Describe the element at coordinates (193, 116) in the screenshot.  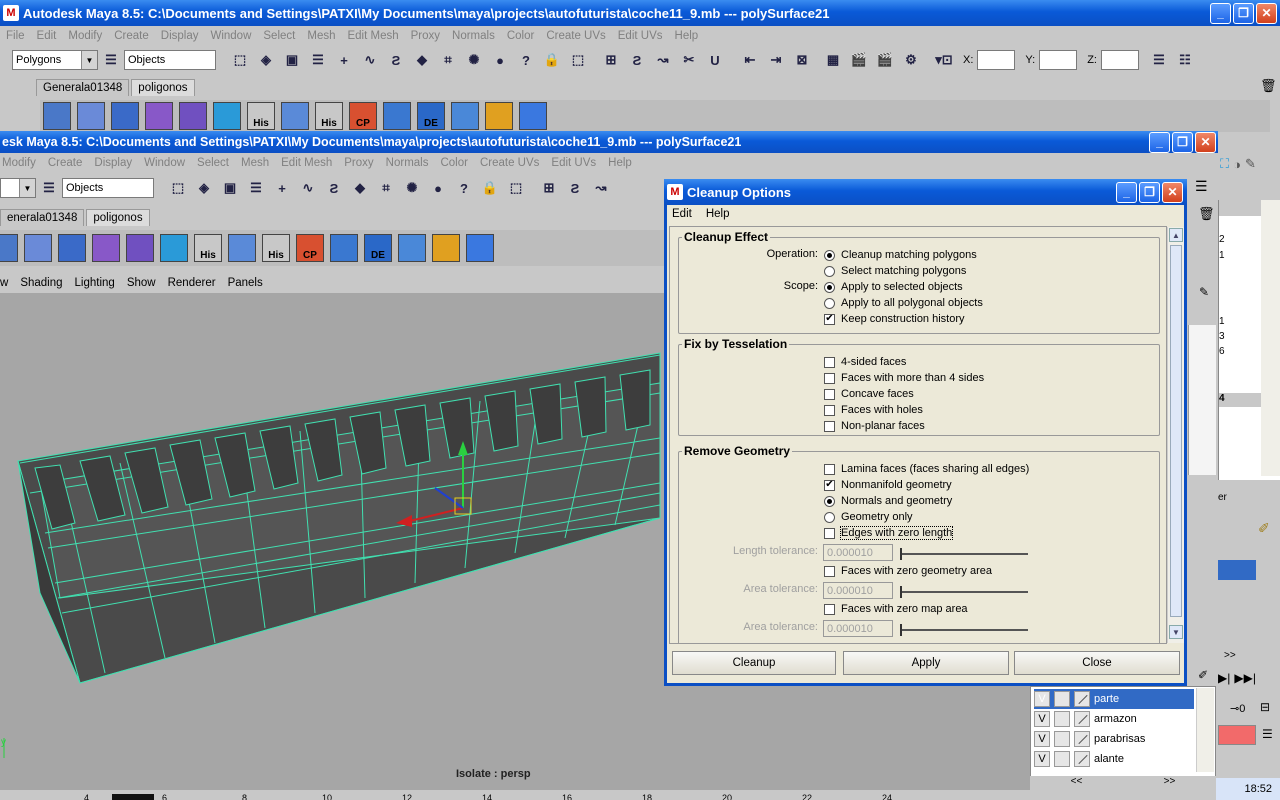
I see `poly-reduce-icon` at that location.